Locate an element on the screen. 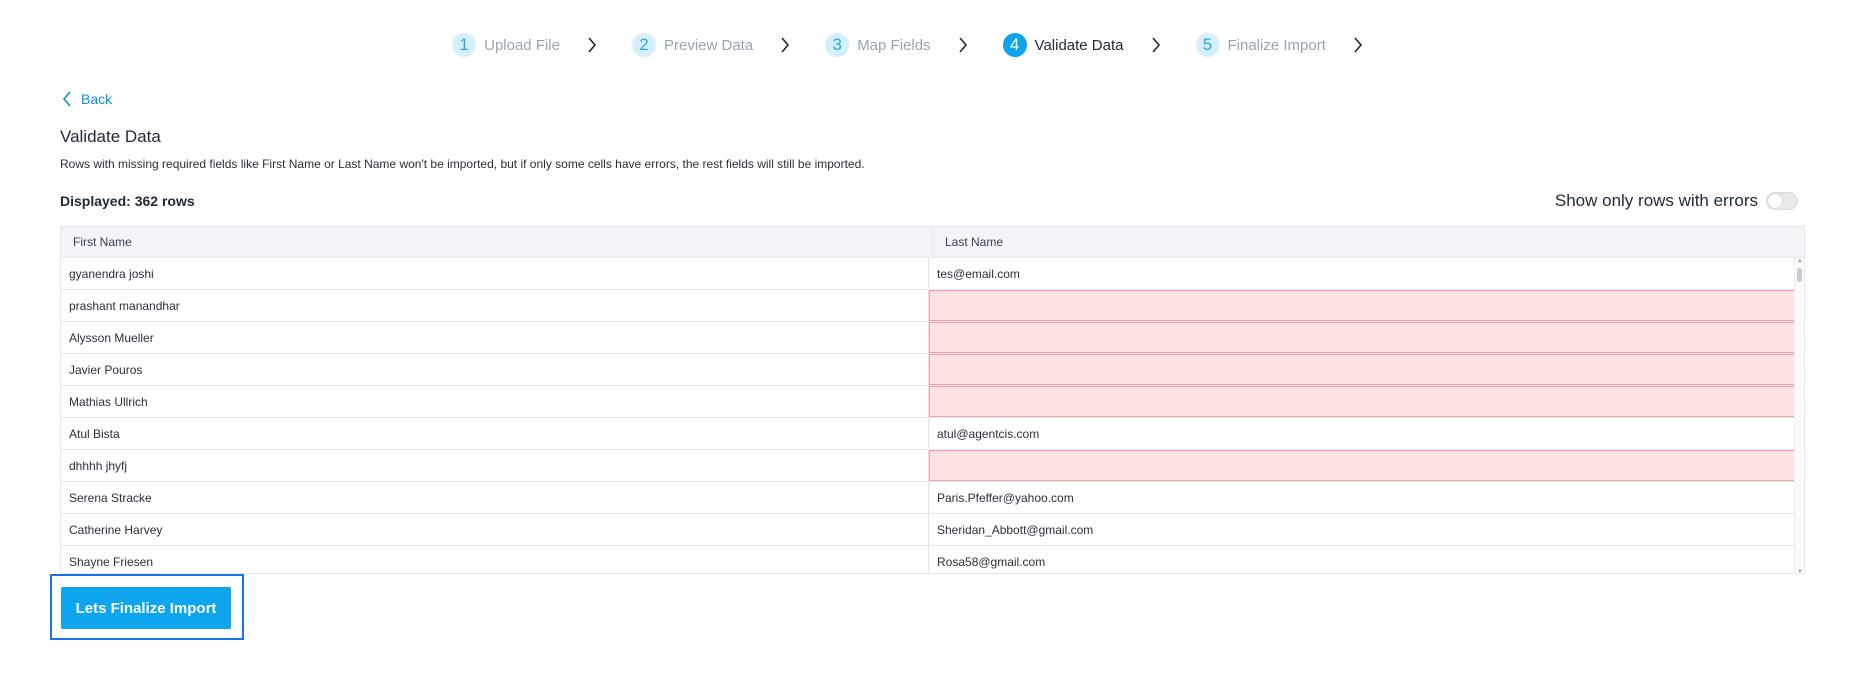  table-row: Atul Bista atul@agentcis.com is located at coordinates (932, 434).